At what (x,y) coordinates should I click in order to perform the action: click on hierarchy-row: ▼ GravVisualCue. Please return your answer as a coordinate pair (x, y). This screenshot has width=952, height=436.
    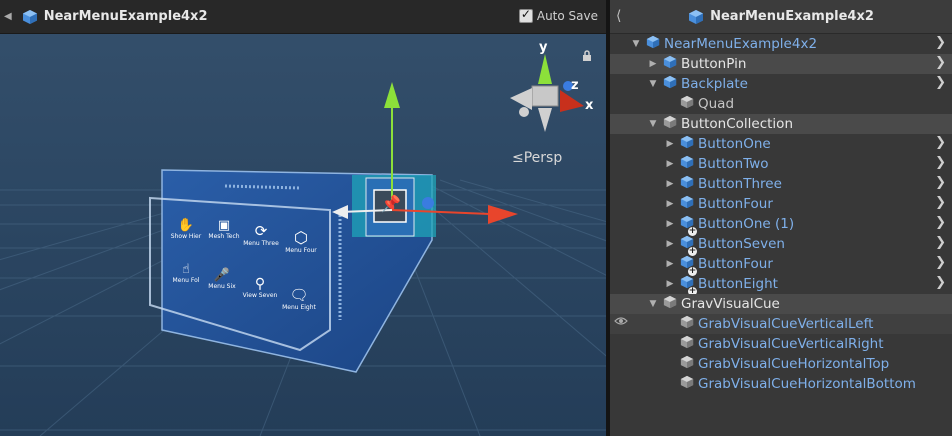
    Looking at the image, I should click on (781, 304).